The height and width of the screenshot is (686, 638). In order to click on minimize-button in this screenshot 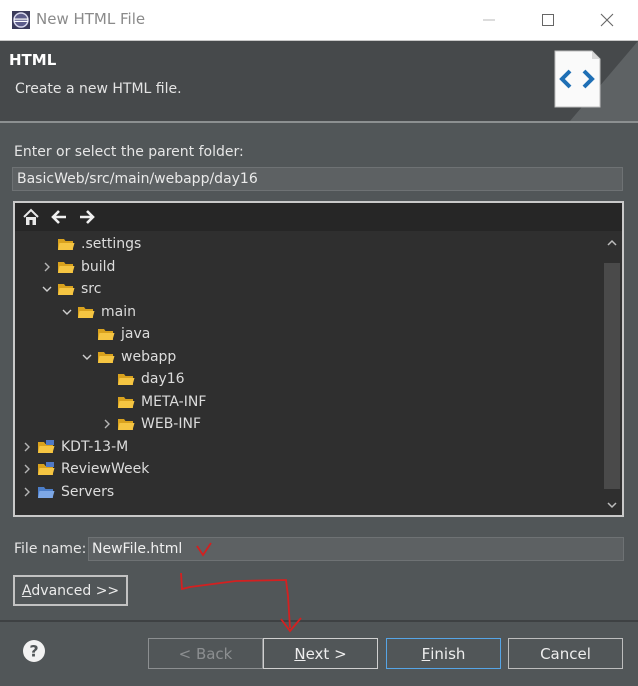, I will do `click(489, 20)`.